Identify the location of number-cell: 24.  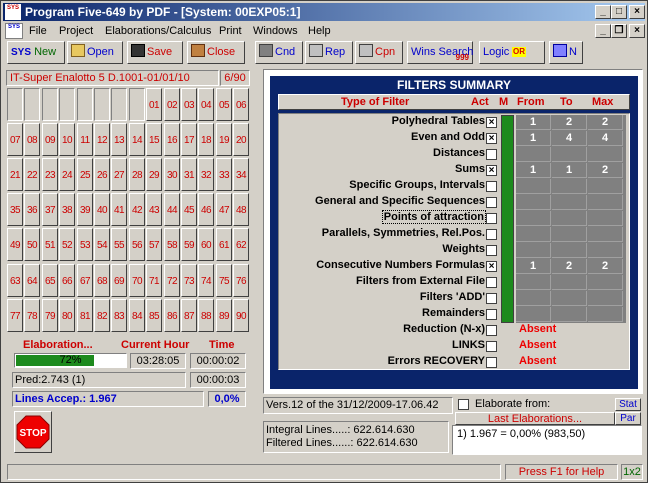
(67, 174).